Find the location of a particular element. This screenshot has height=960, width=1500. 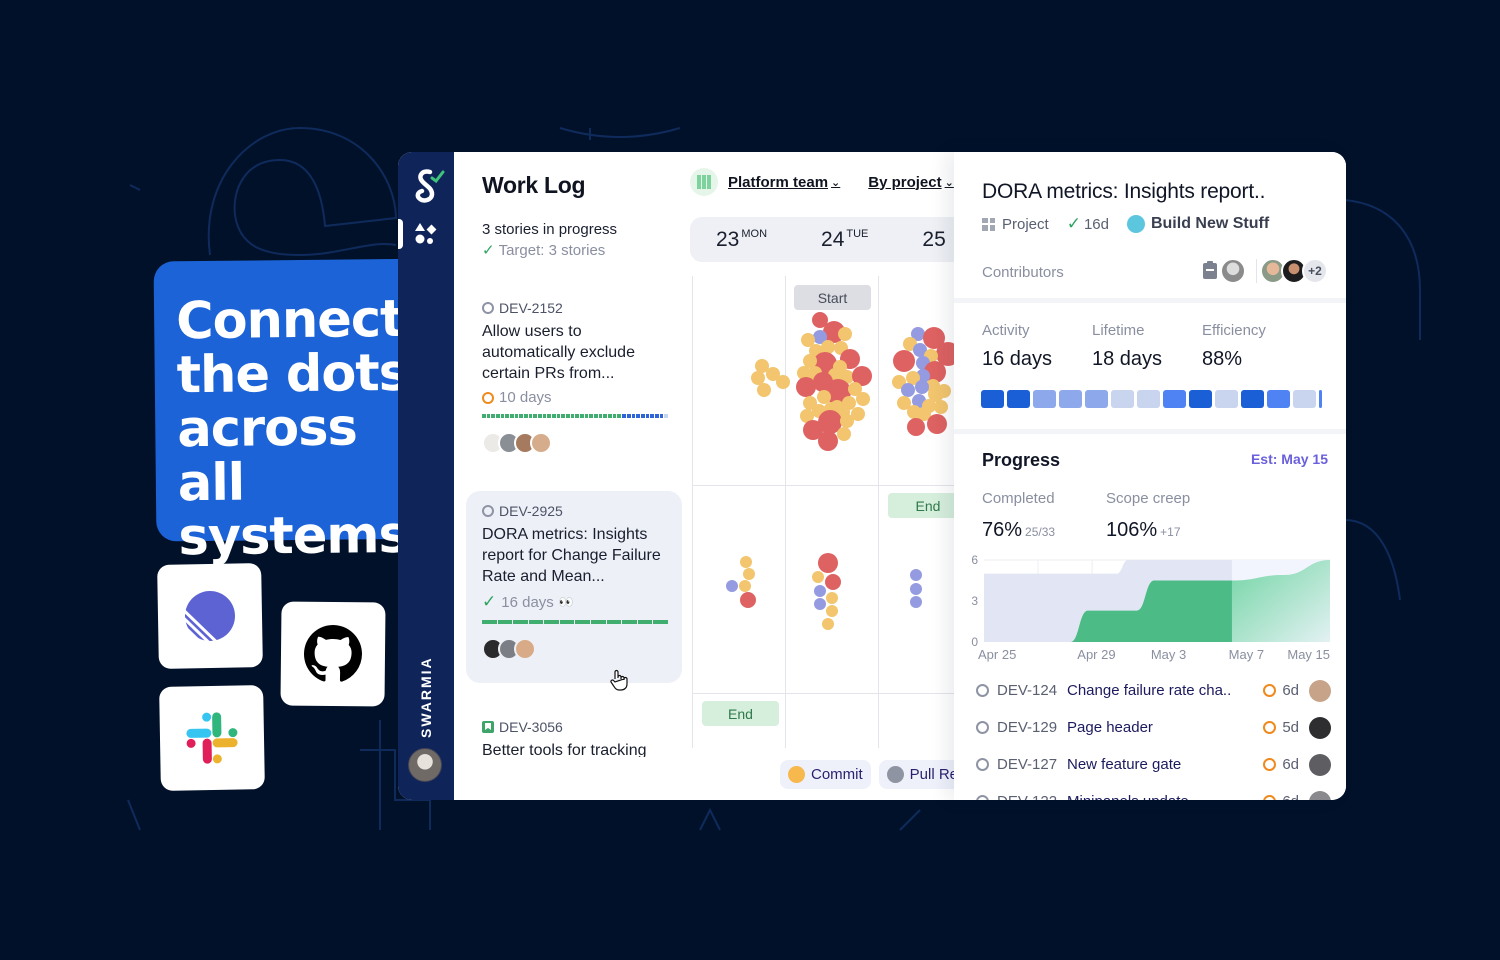

shapes-nav-icon is located at coordinates (426, 234).